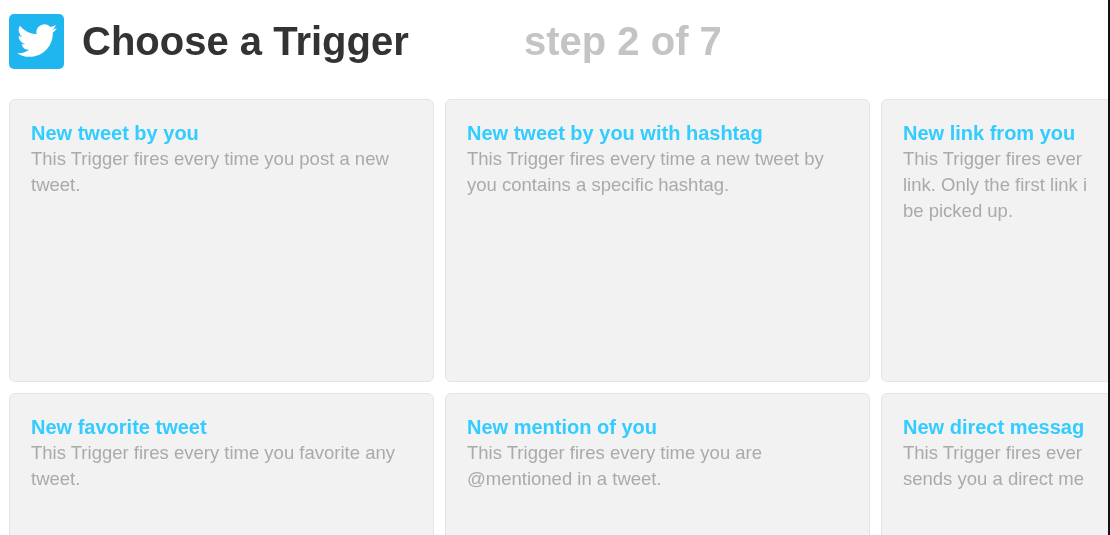 Image resolution: width=1110 pixels, height=535 pixels. What do you see at coordinates (210, 172) in the screenshot?
I see `trigger-description: This Trigger fires every time you post a new tweet.` at bounding box center [210, 172].